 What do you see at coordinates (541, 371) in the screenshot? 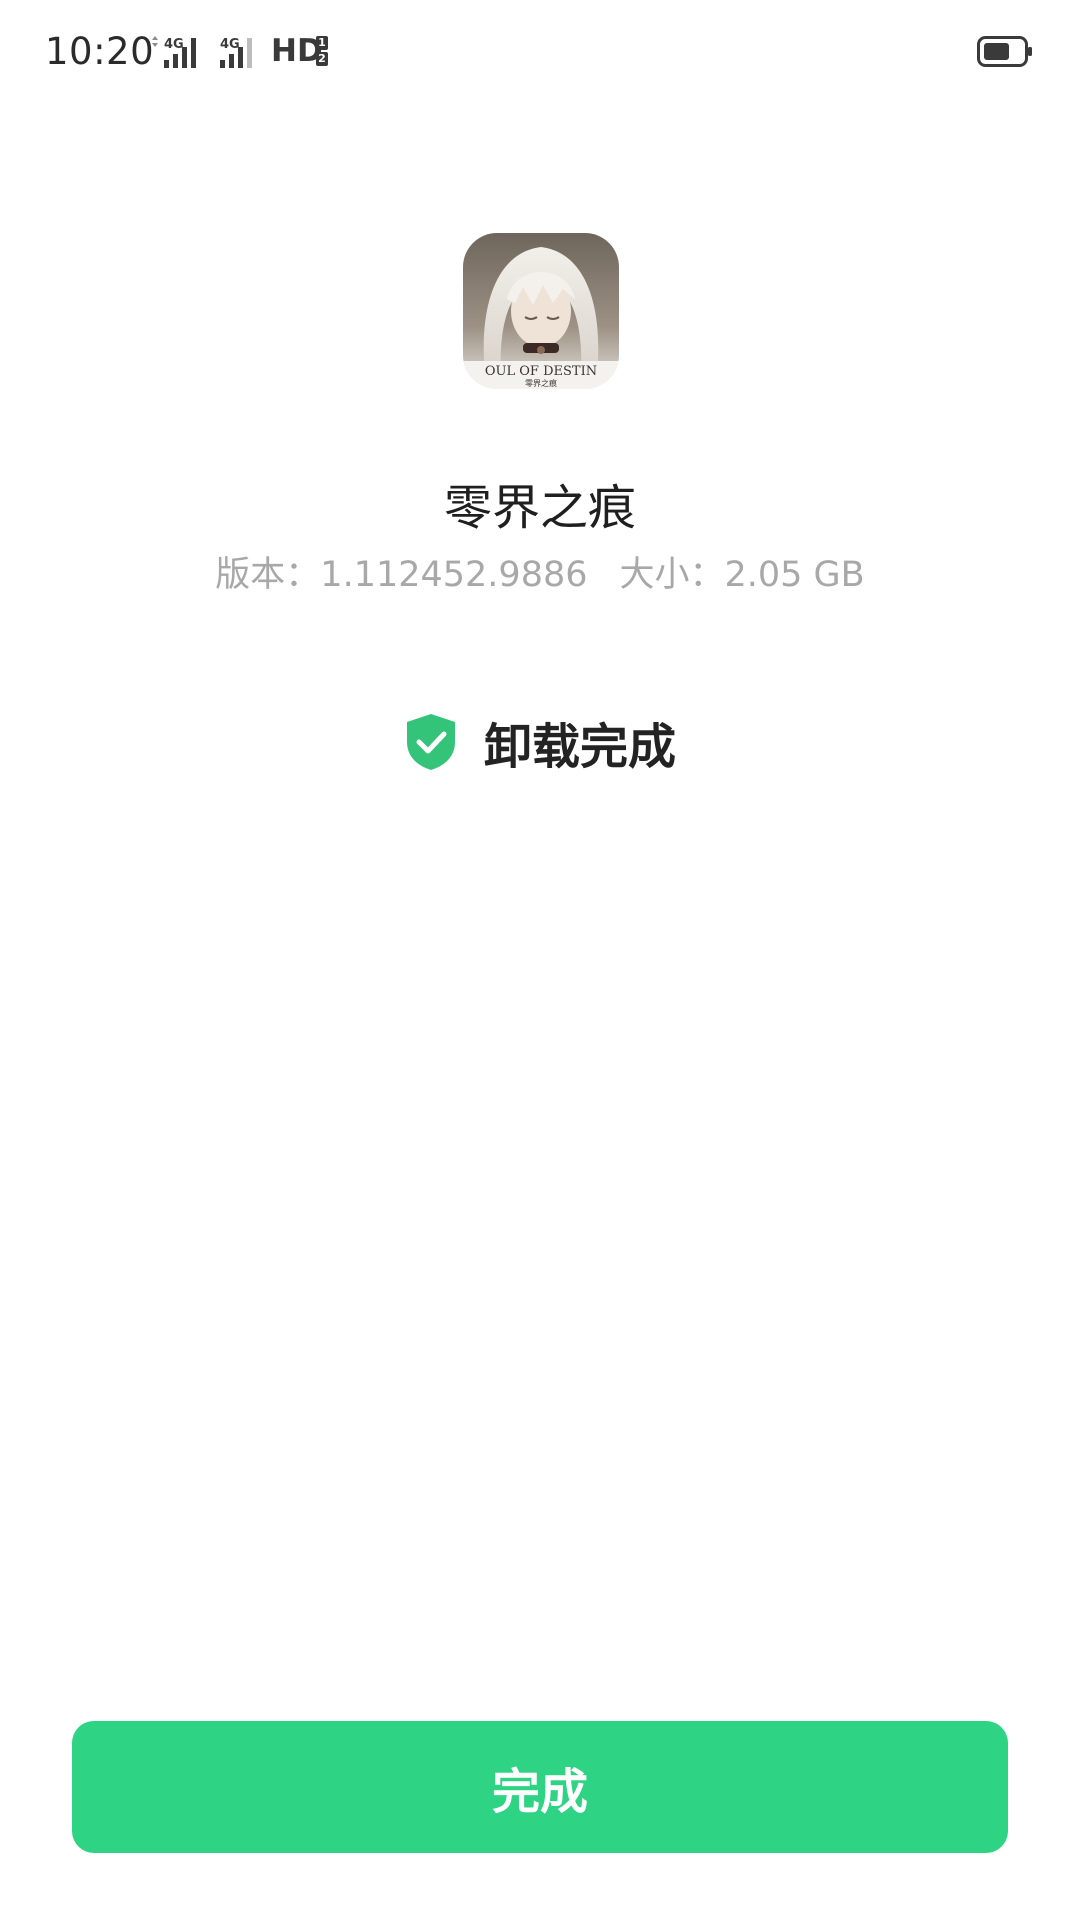
I see `app-icon-title: OUL OF DESTIN` at bounding box center [541, 371].